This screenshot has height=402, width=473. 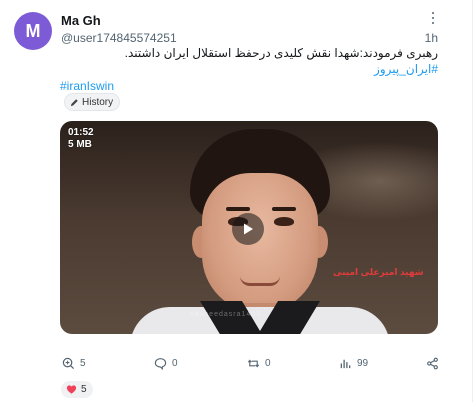 What do you see at coordinates (175, 363) in the screenshot?
I see `comment-count: 0` at bounding box center [175, 363].